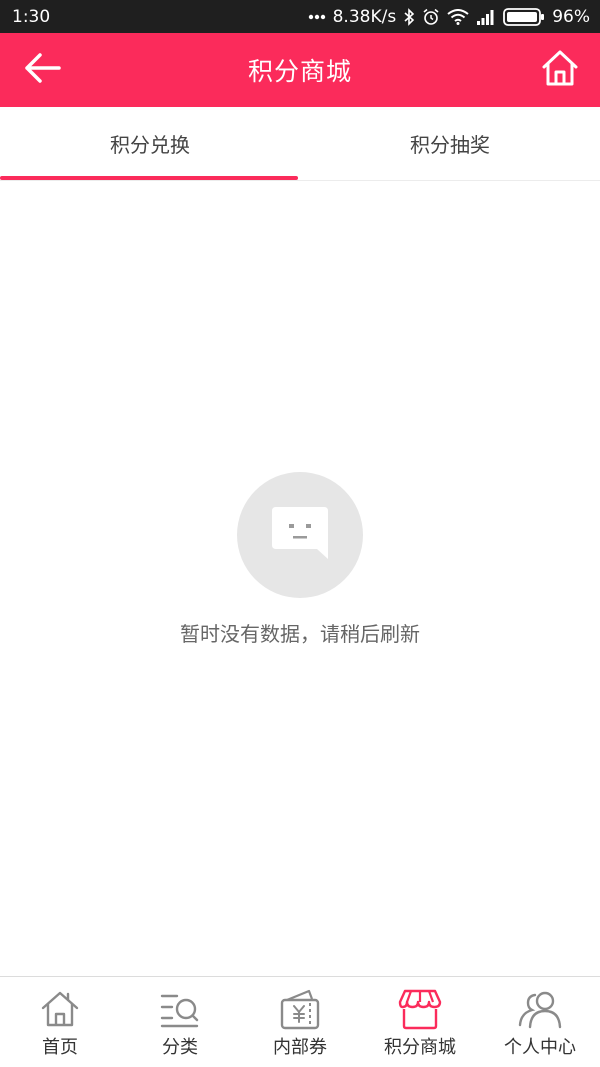  I want to click on status-bar: 1:30 8.38K/s 96%, so click(300, 16).